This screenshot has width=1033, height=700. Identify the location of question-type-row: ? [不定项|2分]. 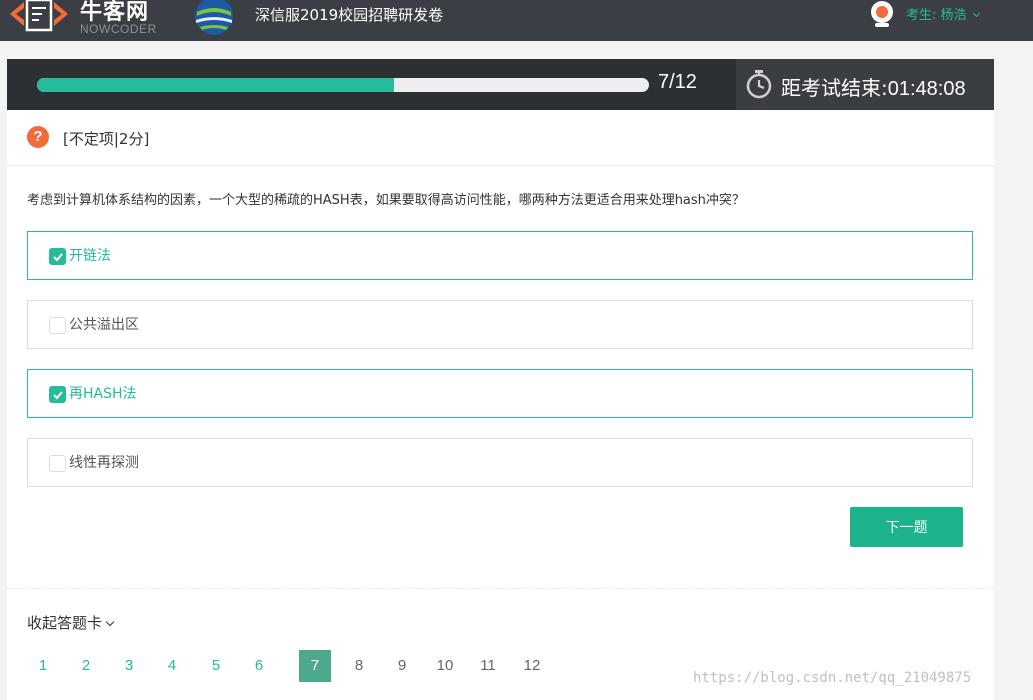
(500, 138).